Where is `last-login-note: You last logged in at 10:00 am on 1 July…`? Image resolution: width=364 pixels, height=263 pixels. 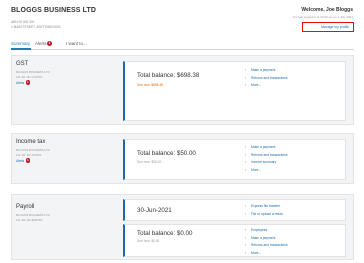
last-login-note: You last logged in at 10:00 am on 1 July… is located at coordinates (322, 17).